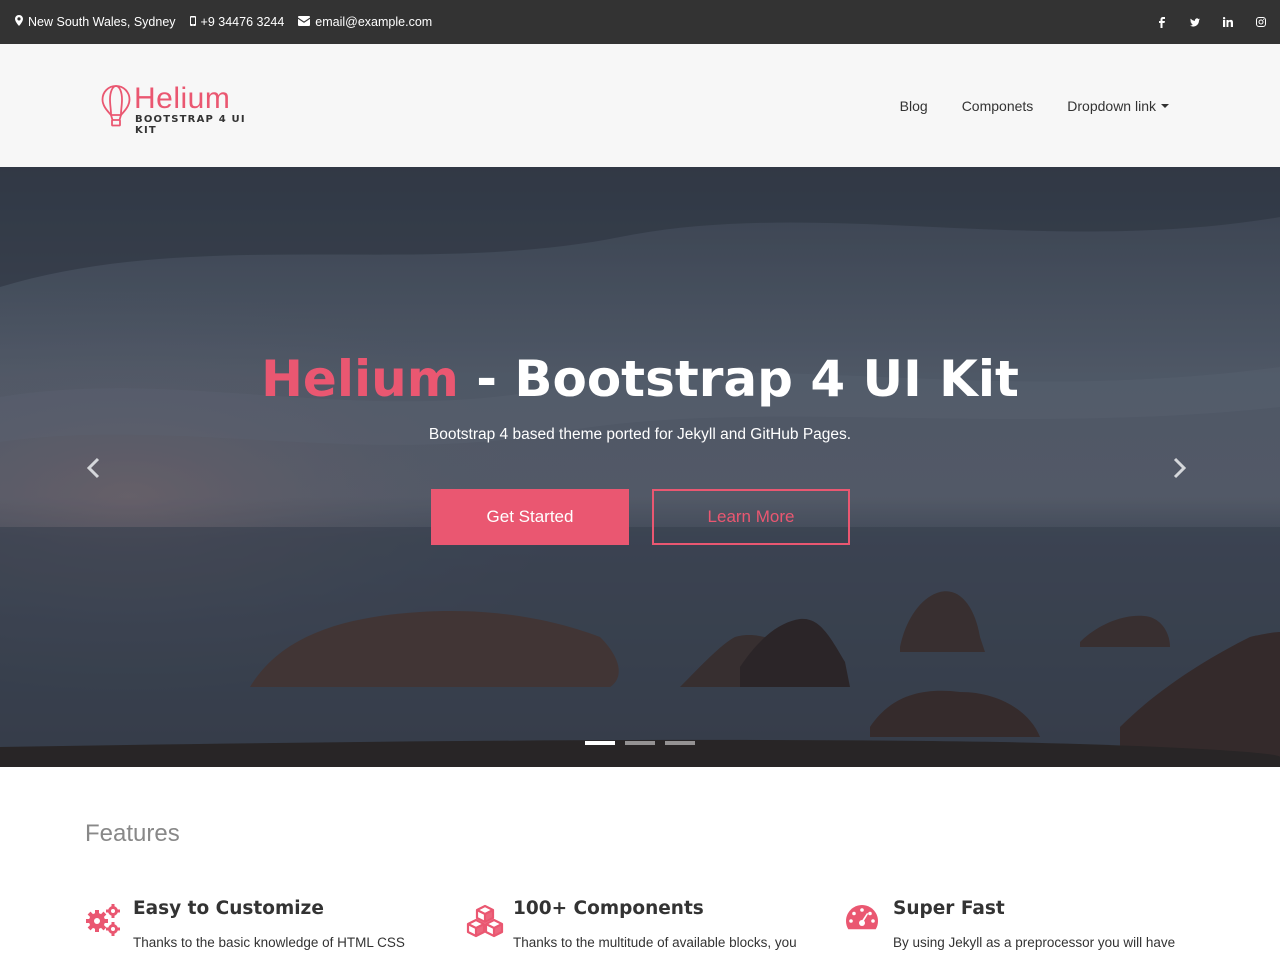 The width and height of the screenshot is (1280, 960). Describe the element at coordinates (190, 125) in the screenshot. I see `brand-tagline: BOOTSTRAP 4 UI KIT` at that location.